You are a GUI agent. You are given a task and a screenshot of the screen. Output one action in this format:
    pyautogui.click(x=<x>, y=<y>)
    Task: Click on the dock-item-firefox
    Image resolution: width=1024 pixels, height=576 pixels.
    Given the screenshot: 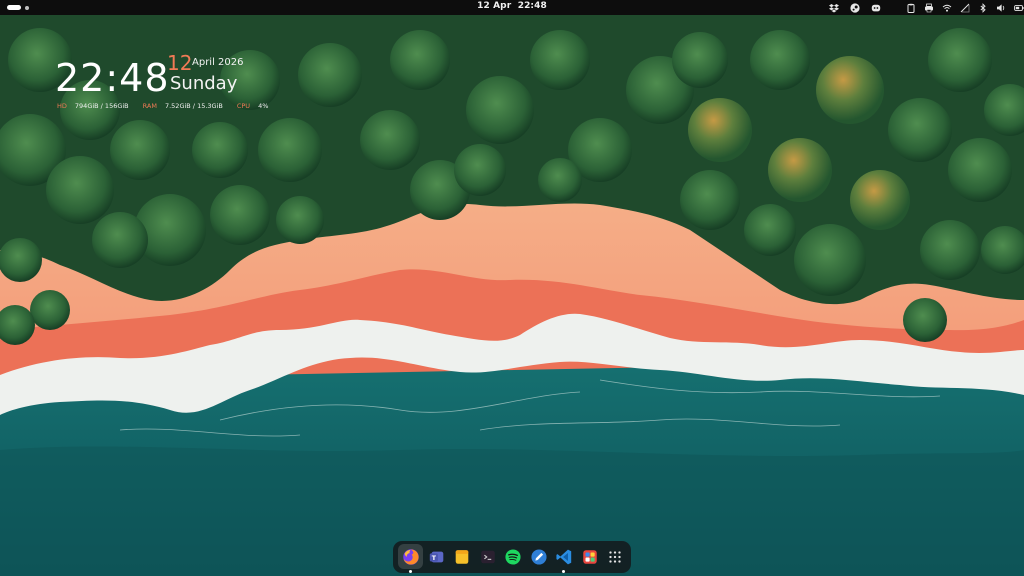 What is the action you would take?
    pyautogui.click(x=410, y=556)
    